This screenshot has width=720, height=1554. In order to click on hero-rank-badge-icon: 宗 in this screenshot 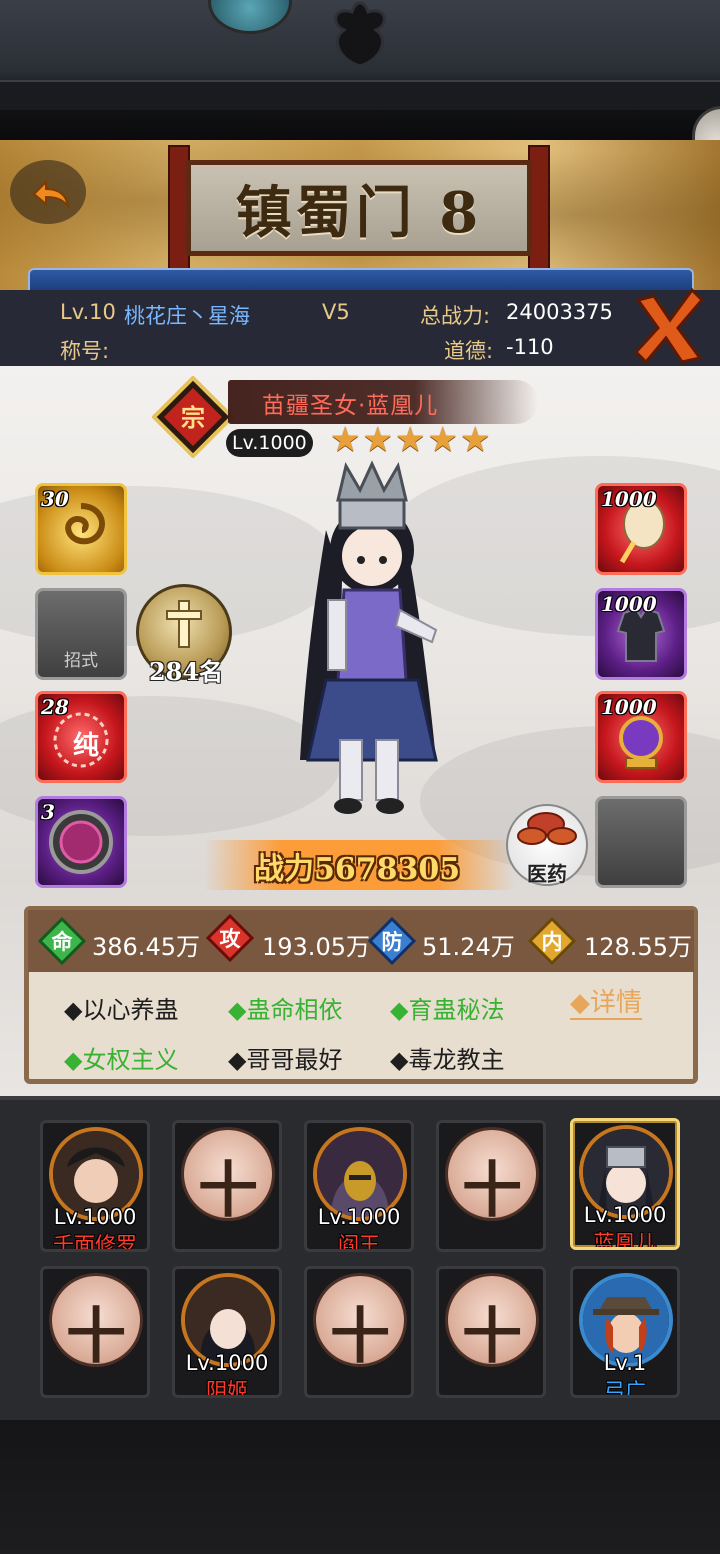, I will do `click(193, 417)`.